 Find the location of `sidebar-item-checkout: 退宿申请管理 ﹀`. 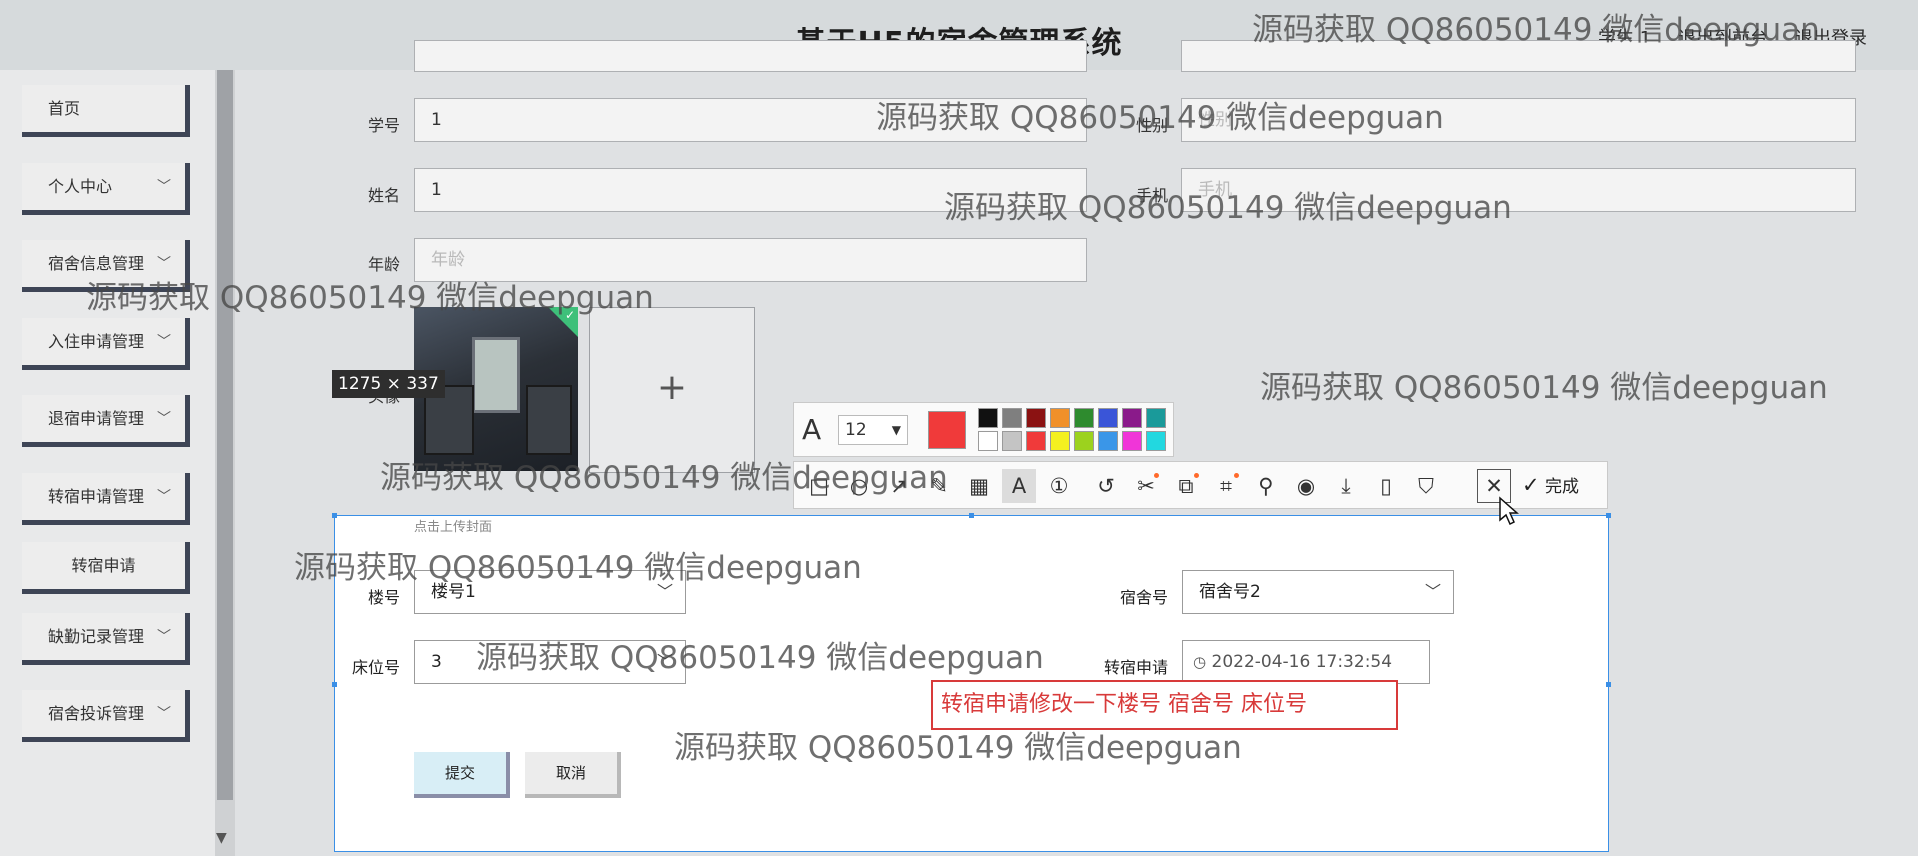

sidebar-item-checkout: 退宿申请管理 ﹀ is located at coordinates (106, 421).